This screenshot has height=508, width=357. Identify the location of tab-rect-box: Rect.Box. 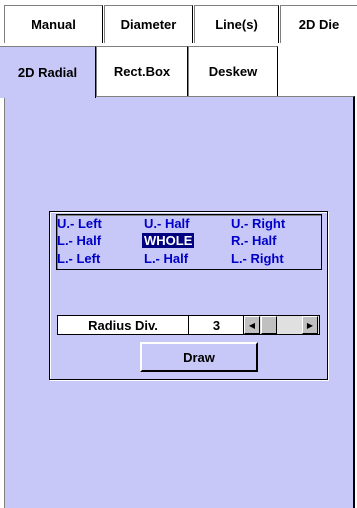
(142, 71).